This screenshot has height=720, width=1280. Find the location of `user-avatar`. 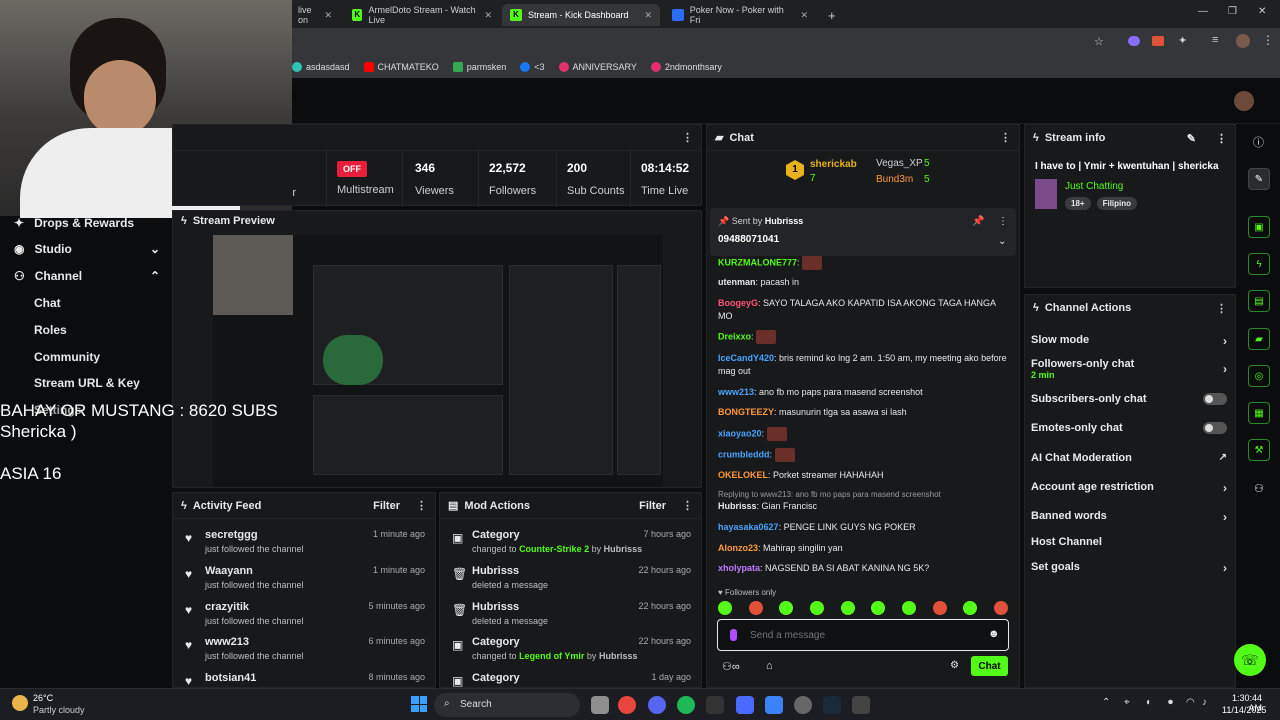

user-avatar is located at coordinates (1244, 101).